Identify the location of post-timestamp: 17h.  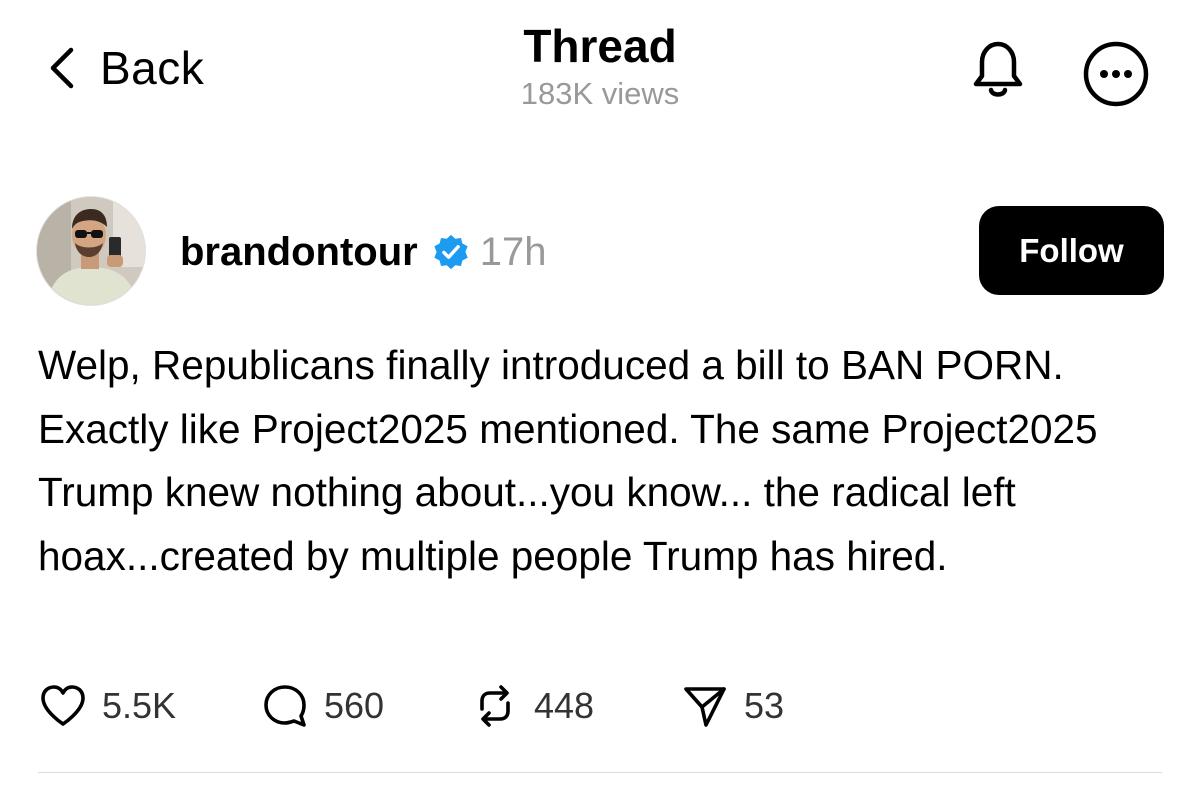
(513, 251).